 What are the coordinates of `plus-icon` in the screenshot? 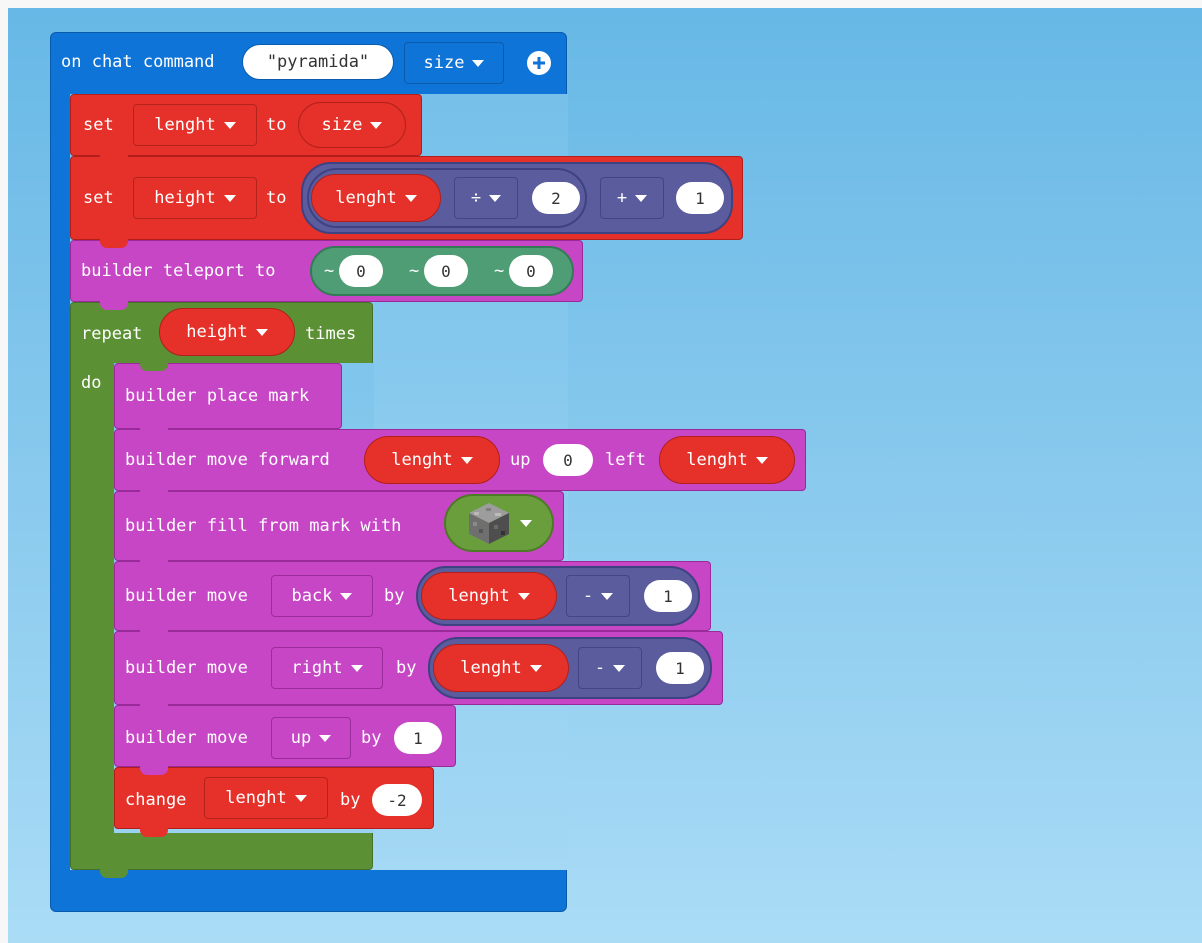 It's located at (539, 63).